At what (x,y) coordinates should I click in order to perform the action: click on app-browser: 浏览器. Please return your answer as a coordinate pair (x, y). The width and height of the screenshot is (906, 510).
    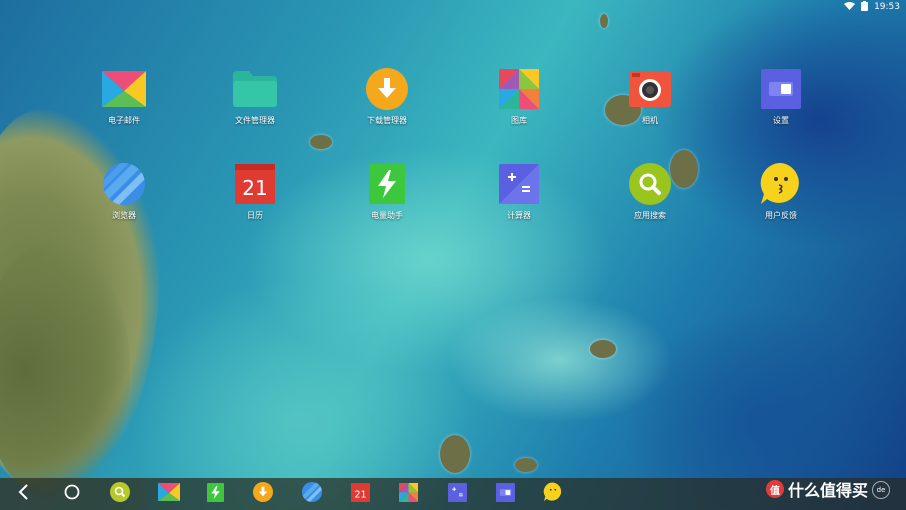
    Looking at the image, I should click on (124, 192).